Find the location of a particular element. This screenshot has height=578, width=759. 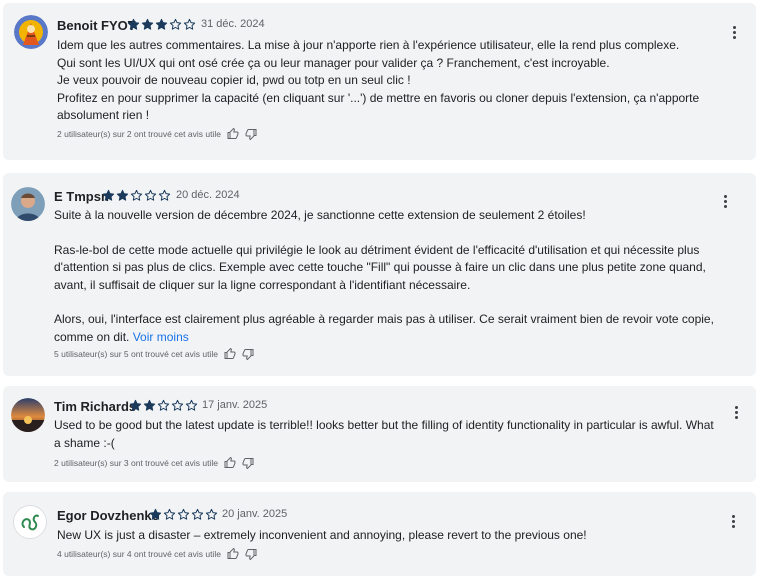

review-date: 20 janv. 2025 is located at coordinates (255, 514).